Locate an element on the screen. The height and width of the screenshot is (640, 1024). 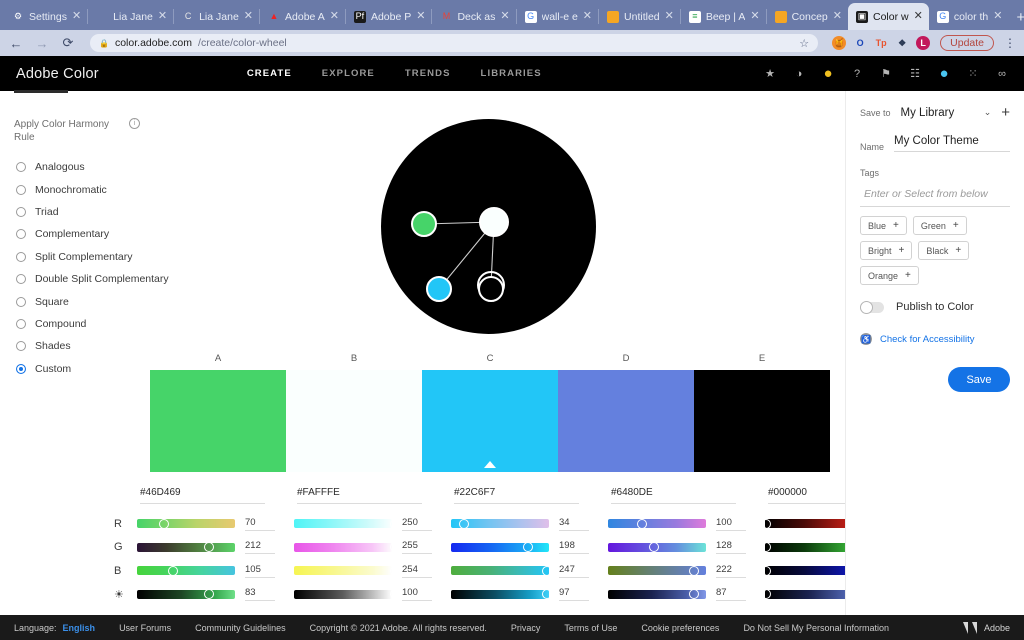
outlook-extension-icon: O is located at coordinates (860, 43).